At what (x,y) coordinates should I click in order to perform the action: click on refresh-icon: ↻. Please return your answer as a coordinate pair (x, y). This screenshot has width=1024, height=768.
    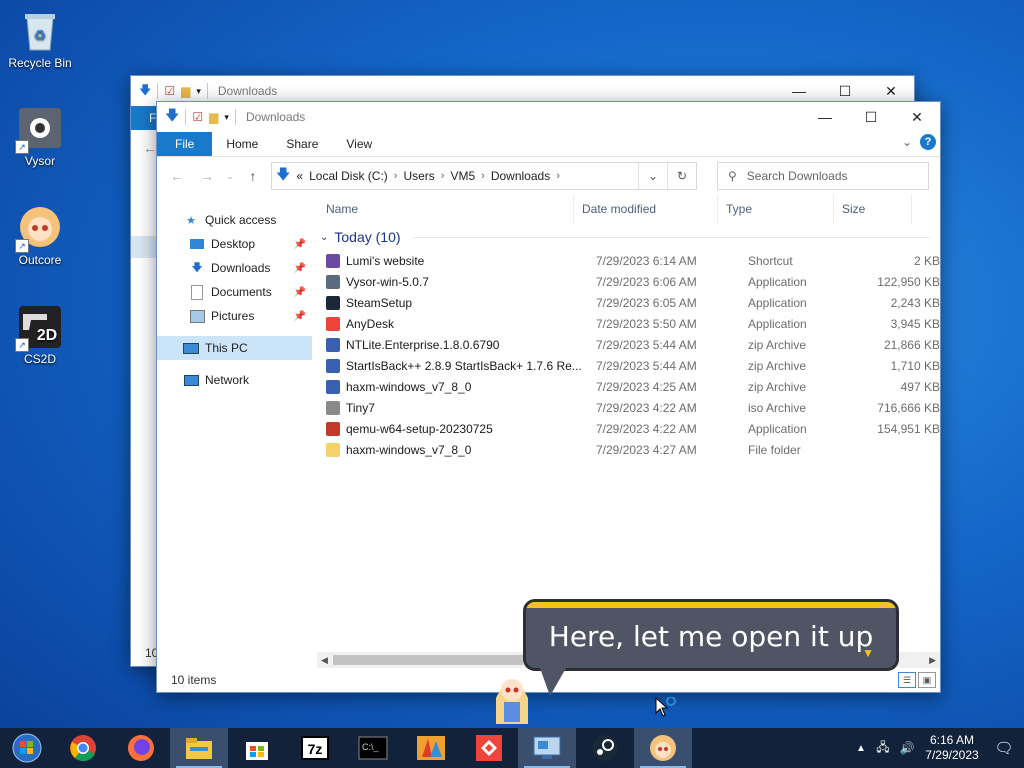
    Looking at the image, I should click on (681, 176).